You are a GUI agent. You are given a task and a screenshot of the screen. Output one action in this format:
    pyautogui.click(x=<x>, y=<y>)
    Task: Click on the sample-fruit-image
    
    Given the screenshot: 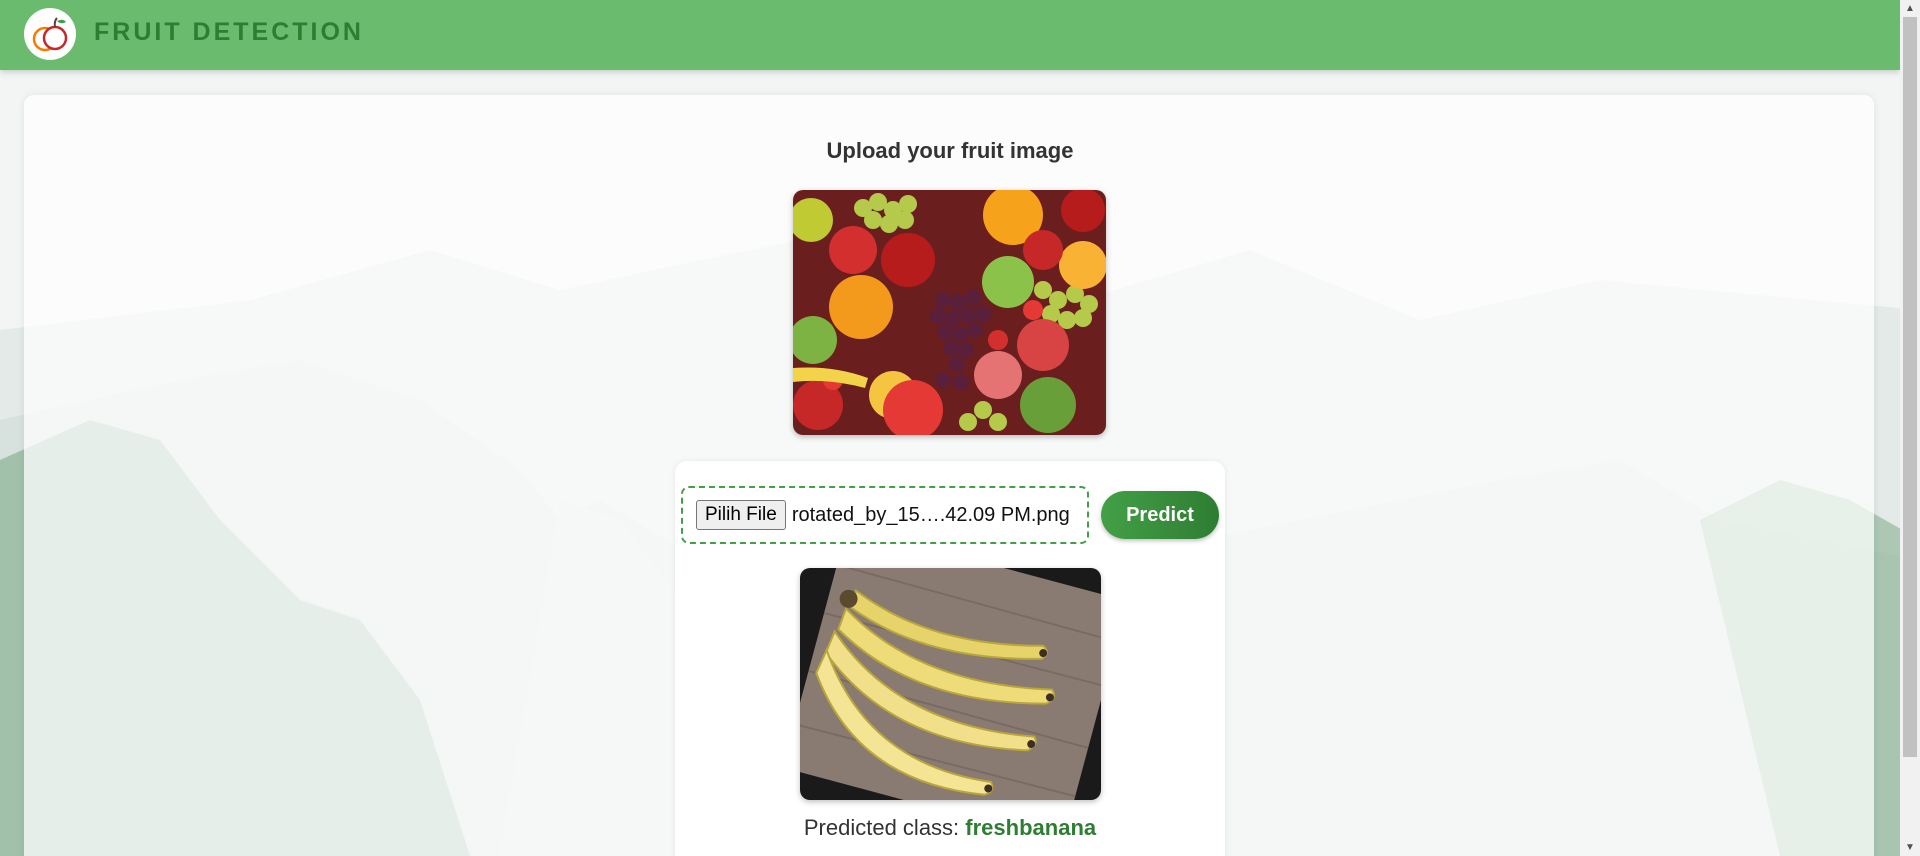 What is the action you would take?
    pyautogui.click(x=949, y=312)
    